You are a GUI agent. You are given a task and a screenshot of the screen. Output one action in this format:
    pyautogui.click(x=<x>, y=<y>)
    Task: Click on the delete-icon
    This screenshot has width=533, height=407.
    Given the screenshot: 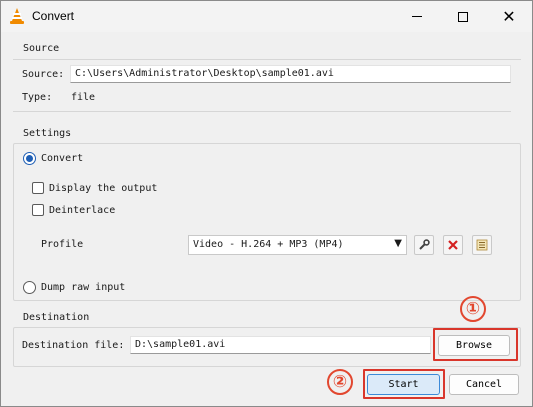 What is the action you would take?
    pyautogui.click(x=453, y=245)
    